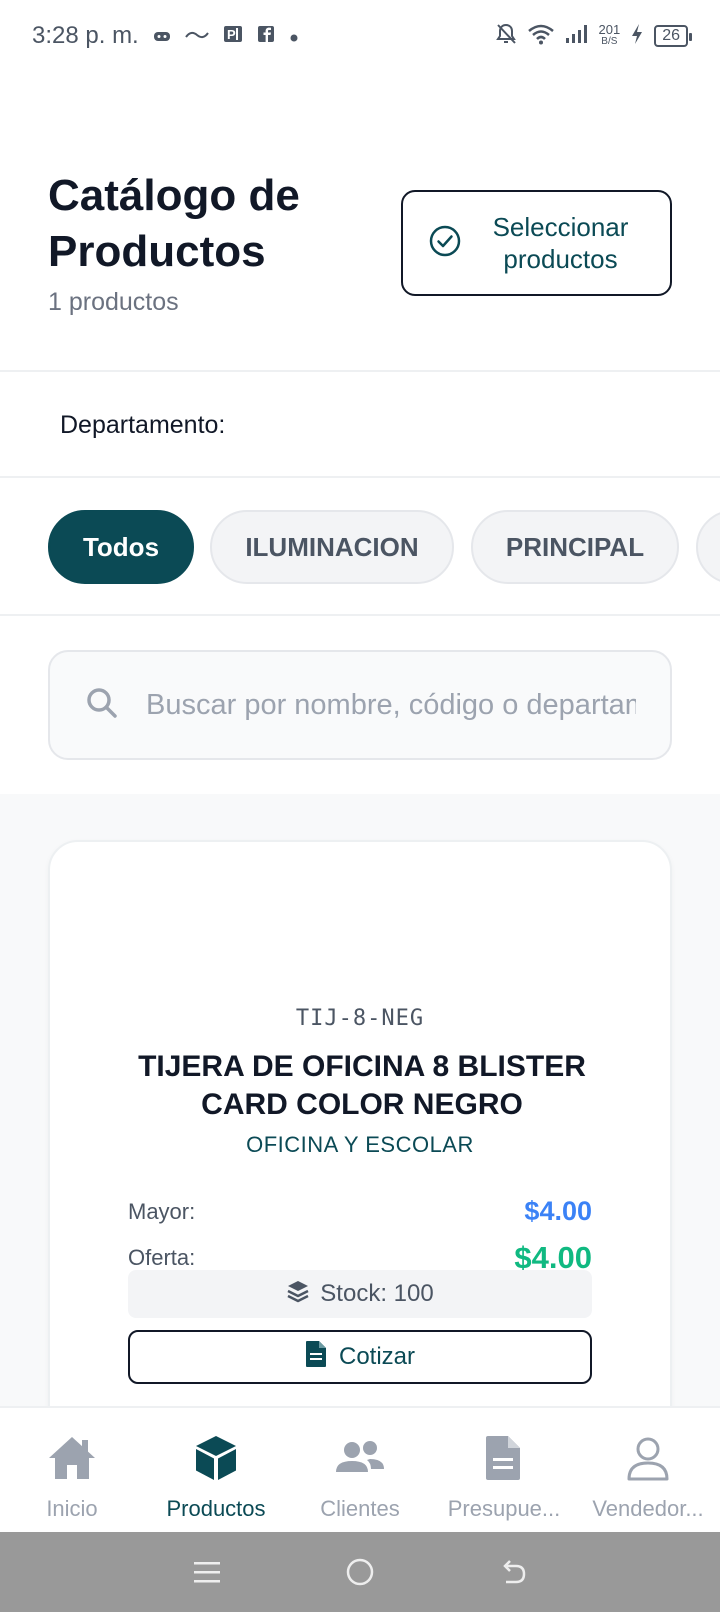  I want to click on product-count: 1 productos, so click(113, 302).